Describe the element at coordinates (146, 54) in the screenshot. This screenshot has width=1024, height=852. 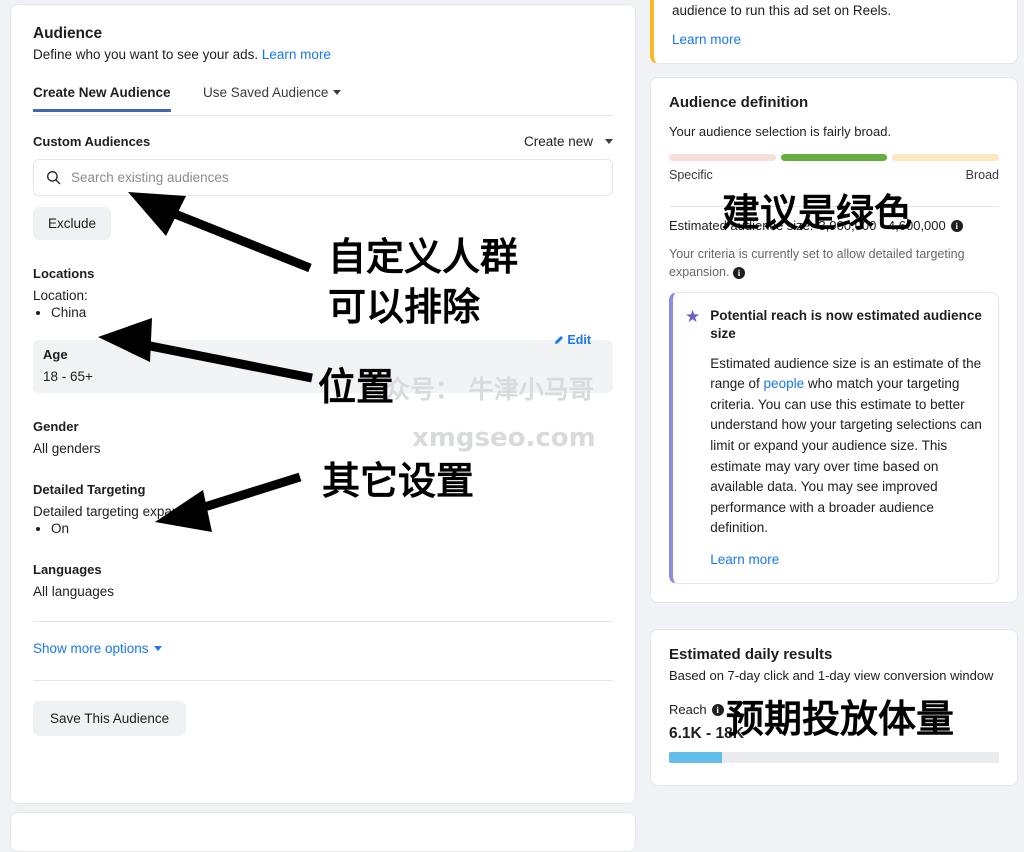
I see `page-subtitle-text: Define who you want to see your ads.` at that location.